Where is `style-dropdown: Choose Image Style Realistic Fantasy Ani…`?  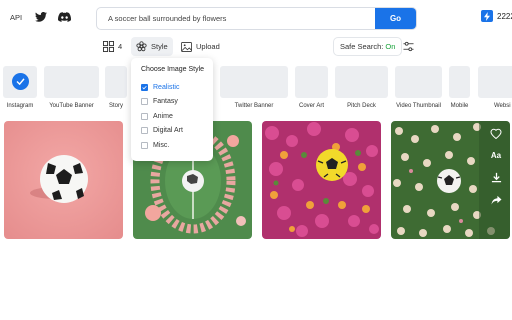 style-dropdown: Choose Image Style Realistic Fantasy Ani… is located at coordinates (172, 109).